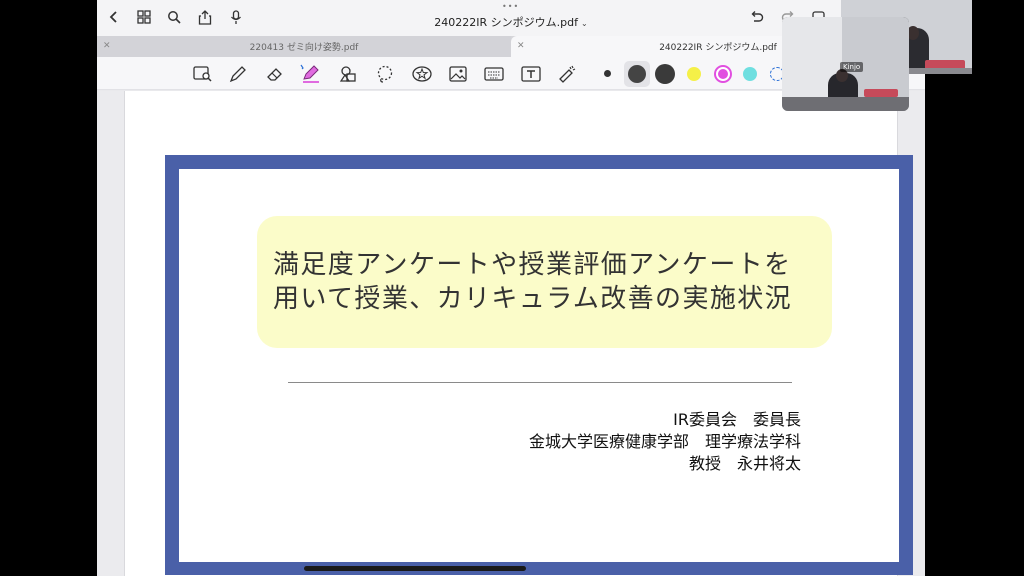 Image resolution: width=1024 pixels, height=576 pixels. I want to click on laser-pointer-tool-icon, so click(567, 74).